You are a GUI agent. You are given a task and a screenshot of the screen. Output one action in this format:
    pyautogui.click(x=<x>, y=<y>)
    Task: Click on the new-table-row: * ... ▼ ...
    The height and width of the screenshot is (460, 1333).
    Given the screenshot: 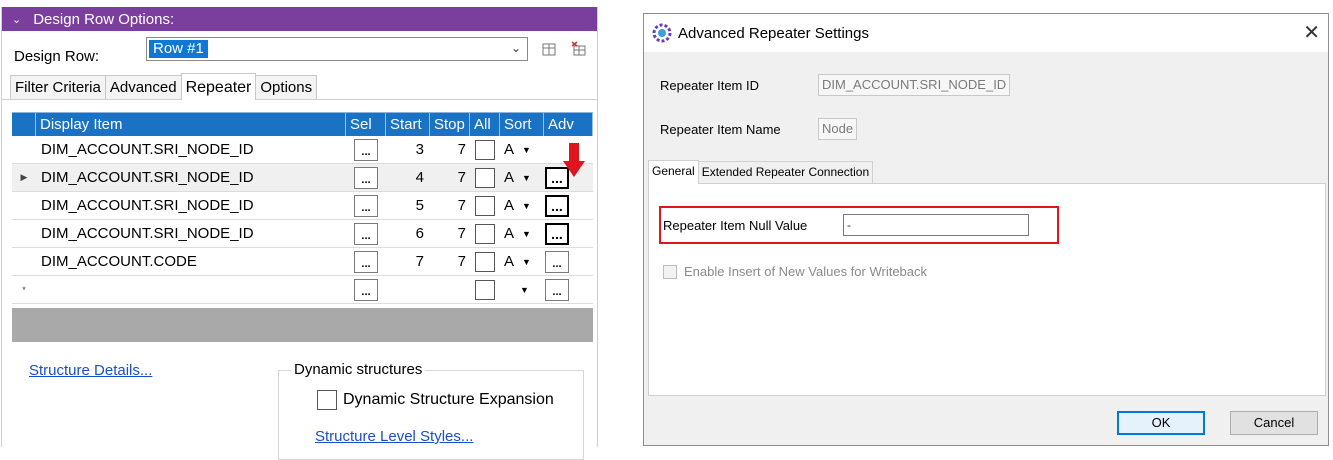 What is the action you would take?
    pyautogui.click(x=302, y=290)
    